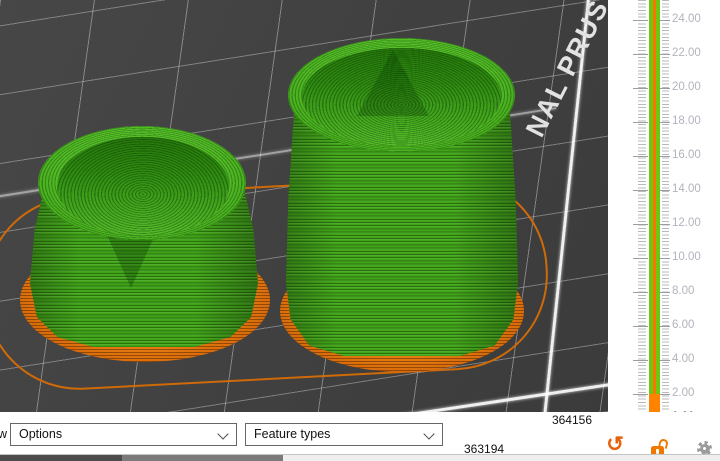  What do you see at coordinates (664, 258) in the screenshot?
I see `layer-tick-row: 10.00` at bounding box center [664, 258].